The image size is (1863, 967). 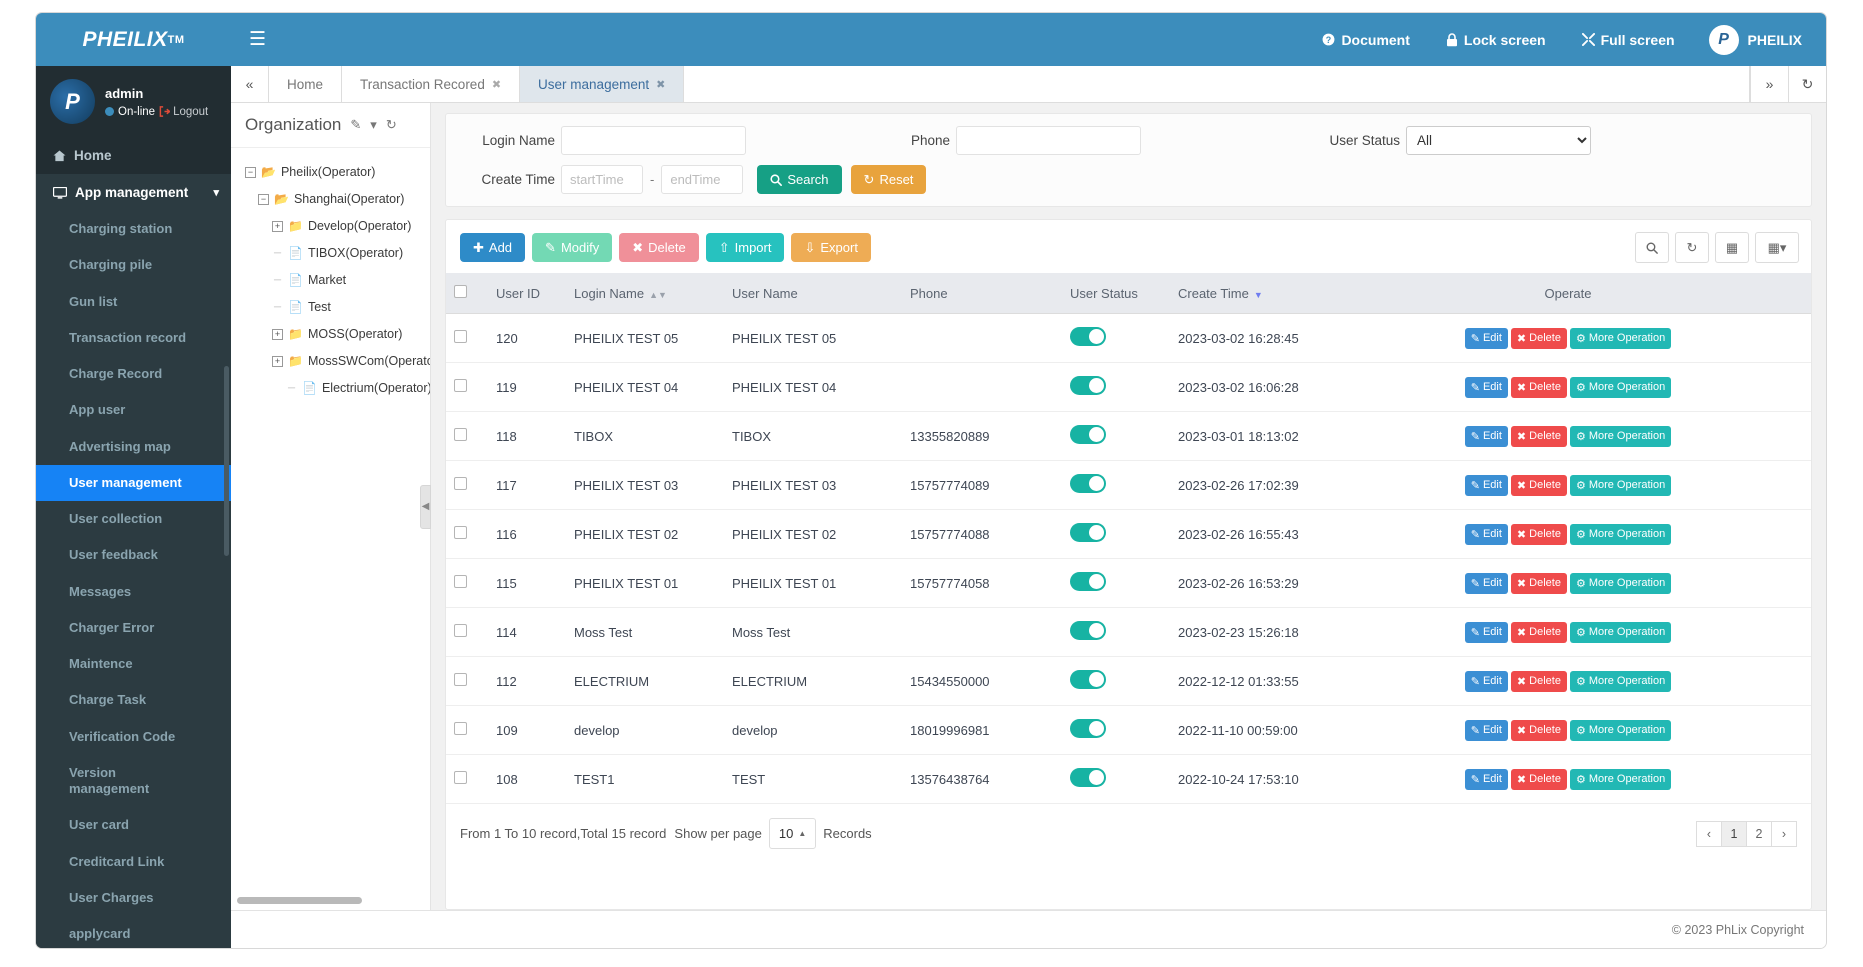 I want to click on organization-collapse-handle: ◀, so click(x=425, y=506).